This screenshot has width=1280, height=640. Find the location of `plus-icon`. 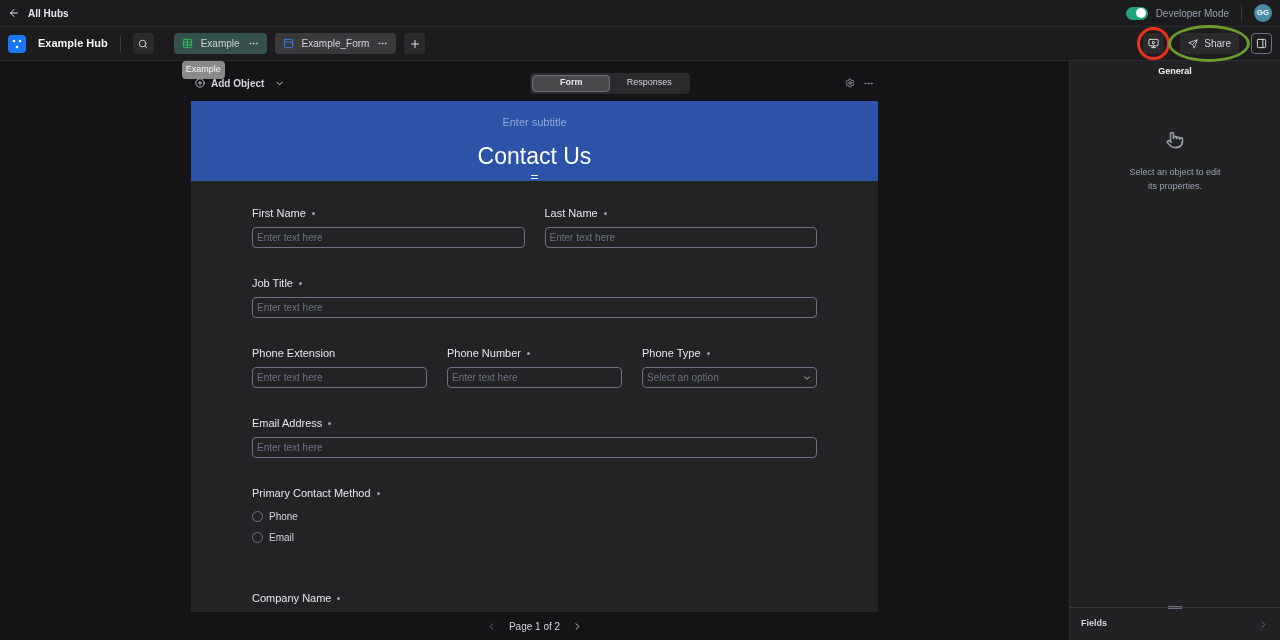

plus-icon is located at coordinates (414, 43).